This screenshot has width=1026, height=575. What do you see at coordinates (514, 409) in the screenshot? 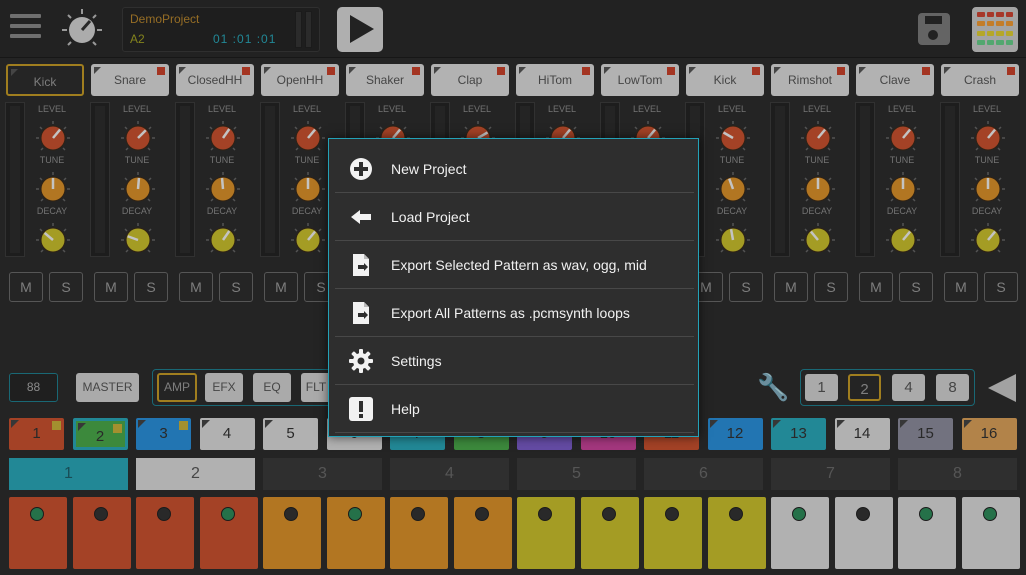
I see `menu-item-help: Help` at bounding box center [514, 409].